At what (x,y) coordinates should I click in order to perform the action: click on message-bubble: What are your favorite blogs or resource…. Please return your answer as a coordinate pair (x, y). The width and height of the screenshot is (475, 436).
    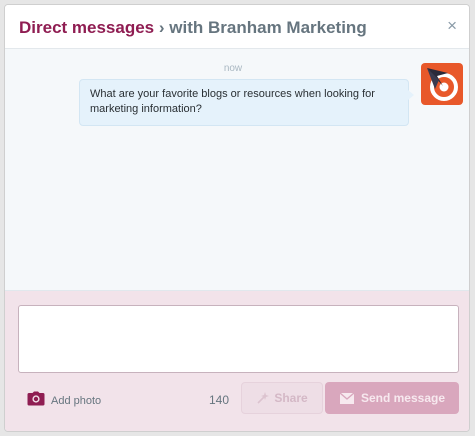
    Looking at the image, I should click on (246, 102).